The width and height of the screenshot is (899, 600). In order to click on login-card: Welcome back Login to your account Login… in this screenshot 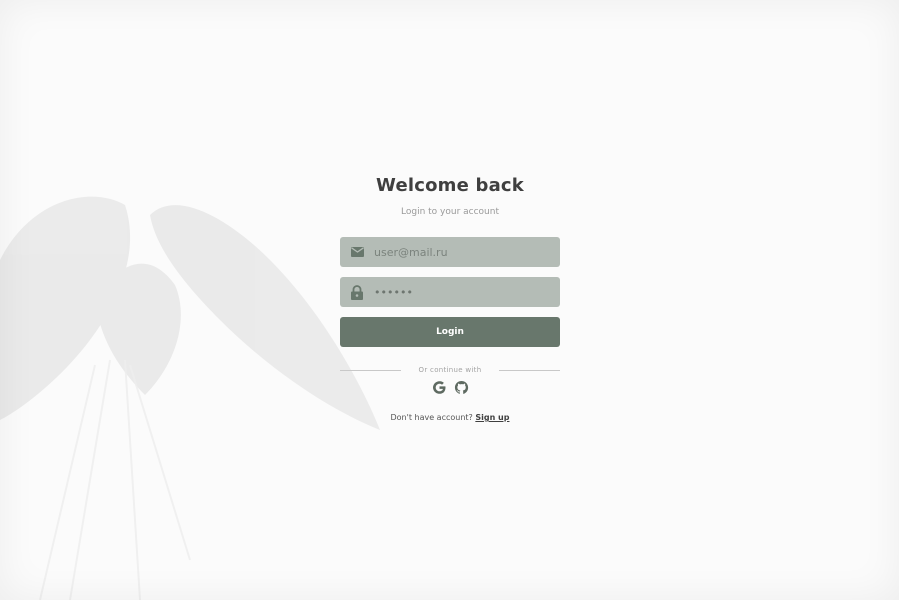, I will do `click(450, 297)`.